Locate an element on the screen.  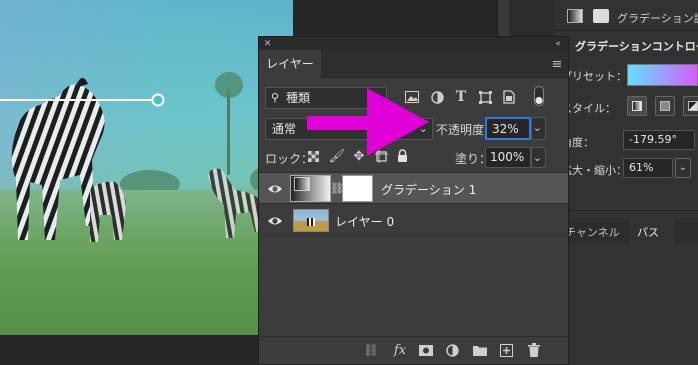
gradient-preset-swatch is located at coordinates (662, 75).